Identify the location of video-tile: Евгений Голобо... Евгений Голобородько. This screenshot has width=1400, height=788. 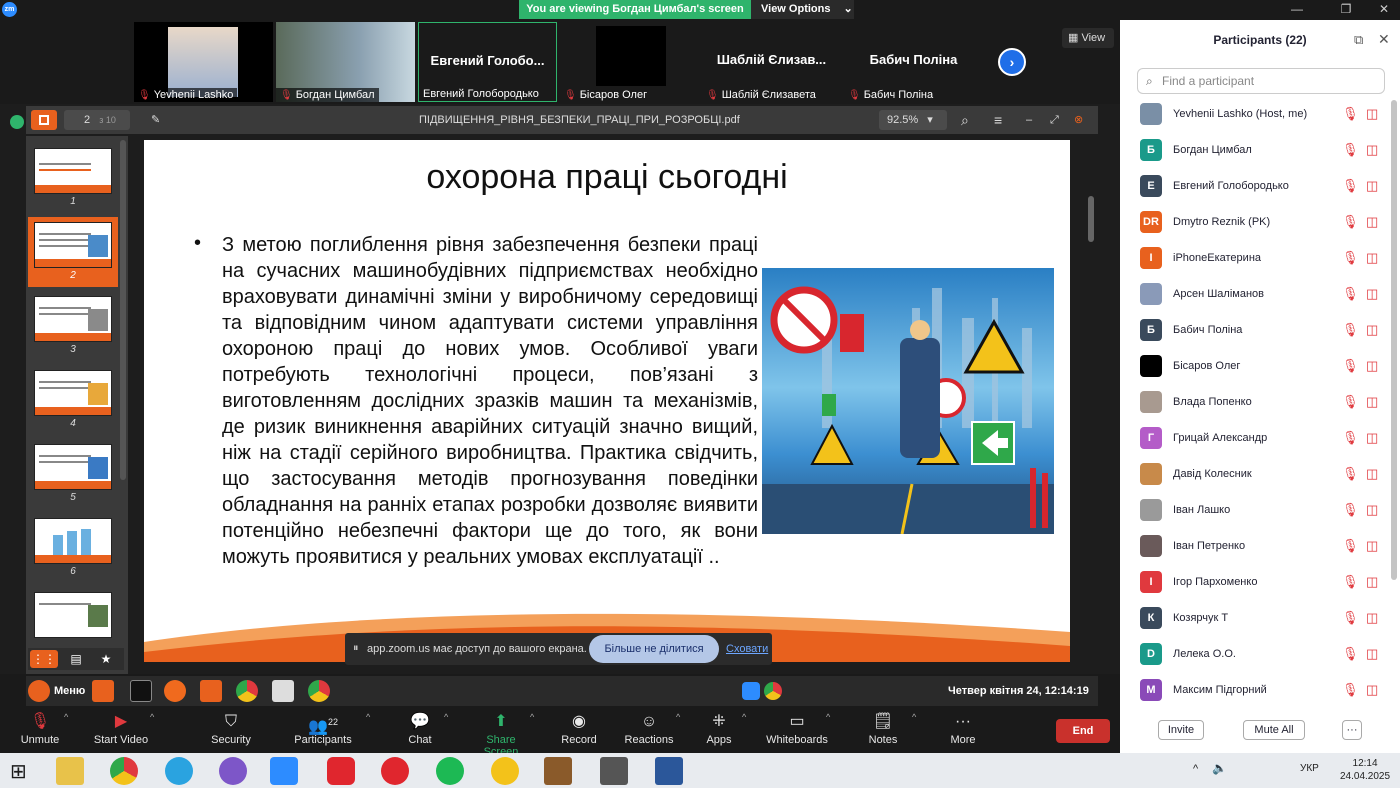
(487, 62).